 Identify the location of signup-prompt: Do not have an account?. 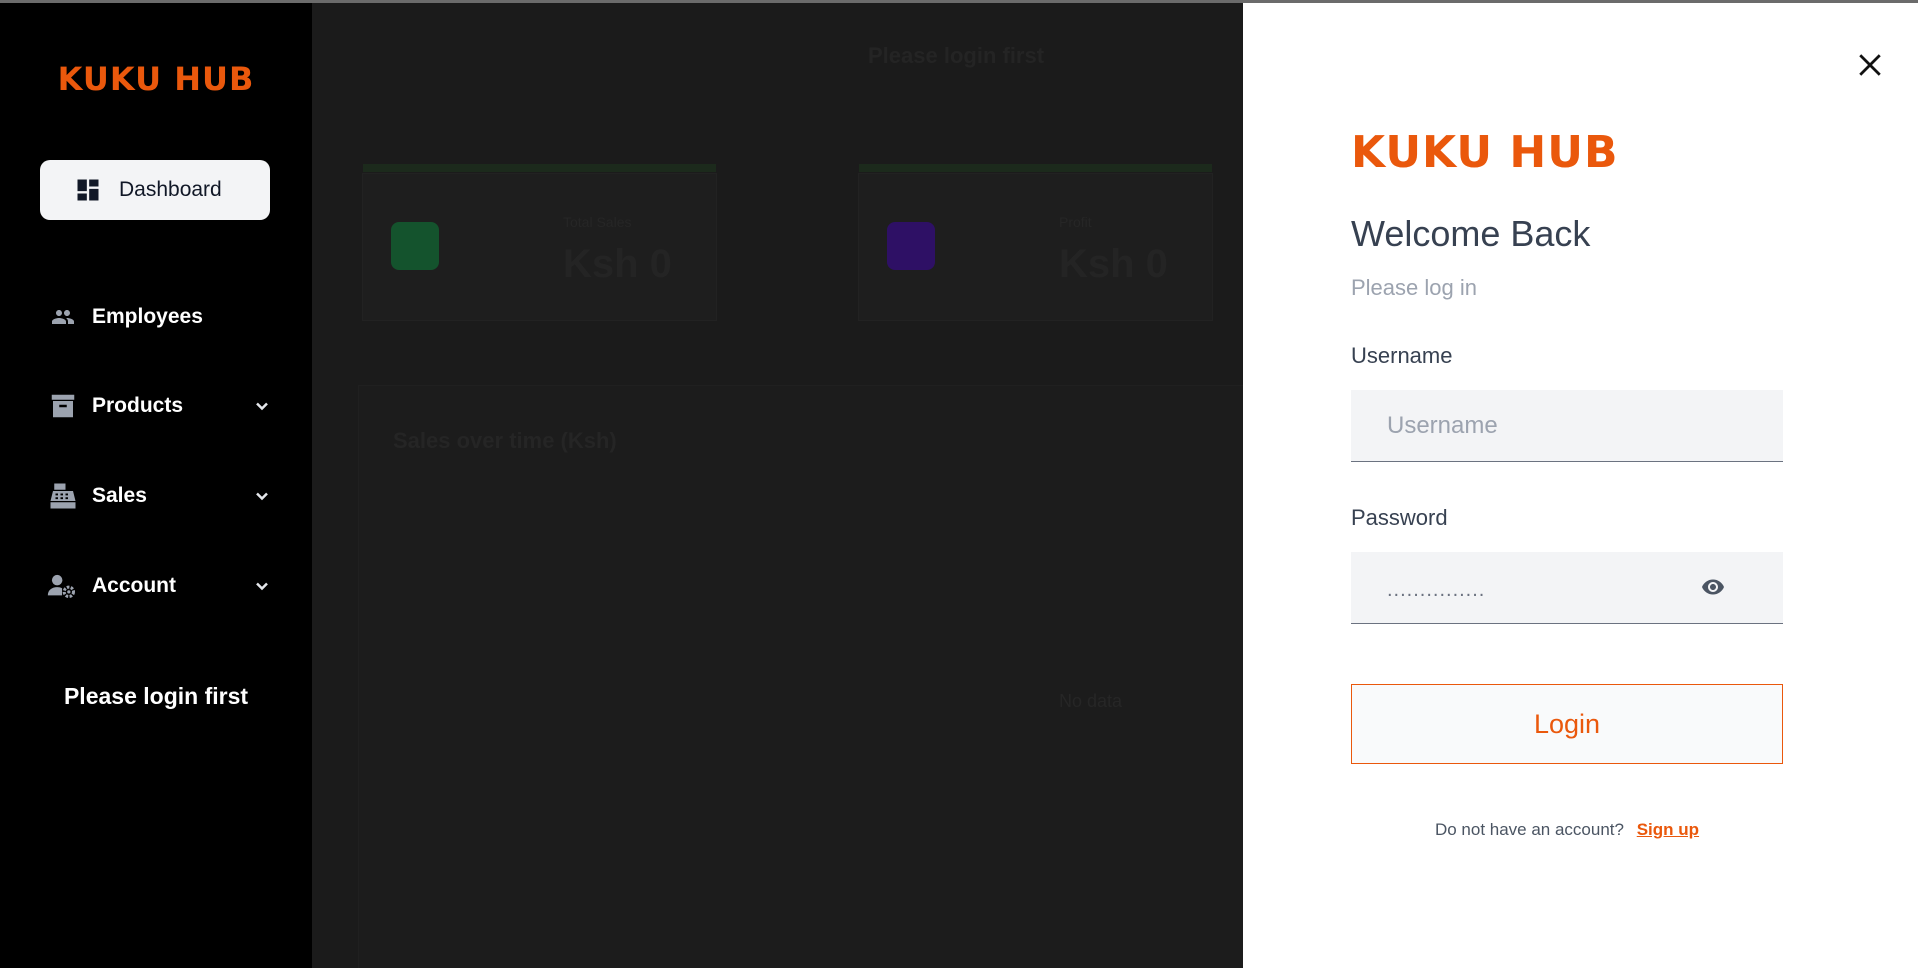
(1529, 829).